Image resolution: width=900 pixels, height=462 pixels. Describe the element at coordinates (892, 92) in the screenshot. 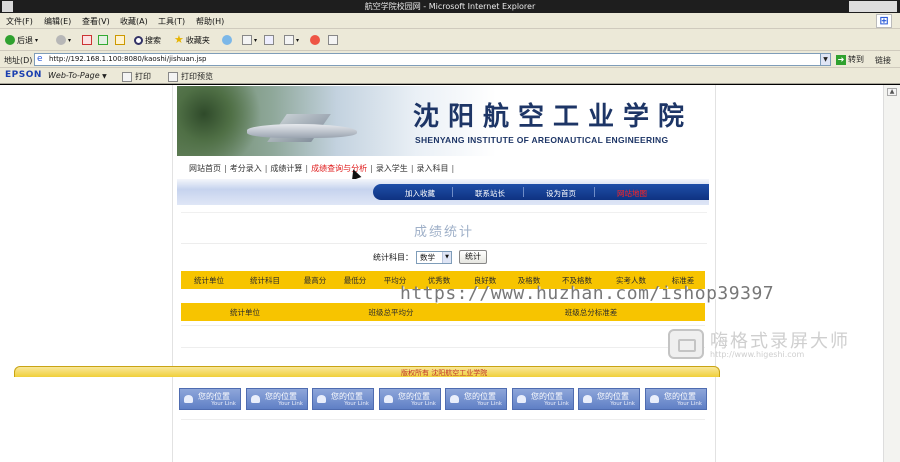

I see `scroll-up-icon: ▲` at that location.